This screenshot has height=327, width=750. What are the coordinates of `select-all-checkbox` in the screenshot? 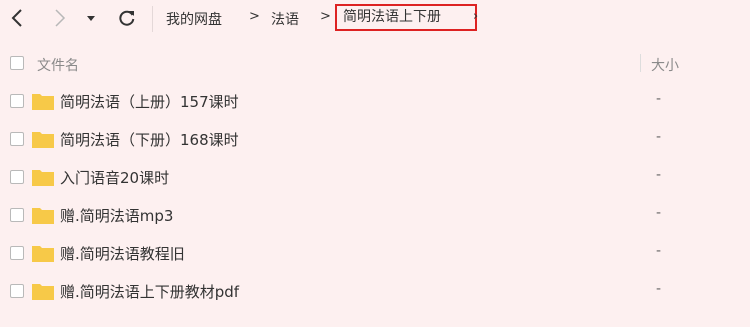 It's located at (17, 63).